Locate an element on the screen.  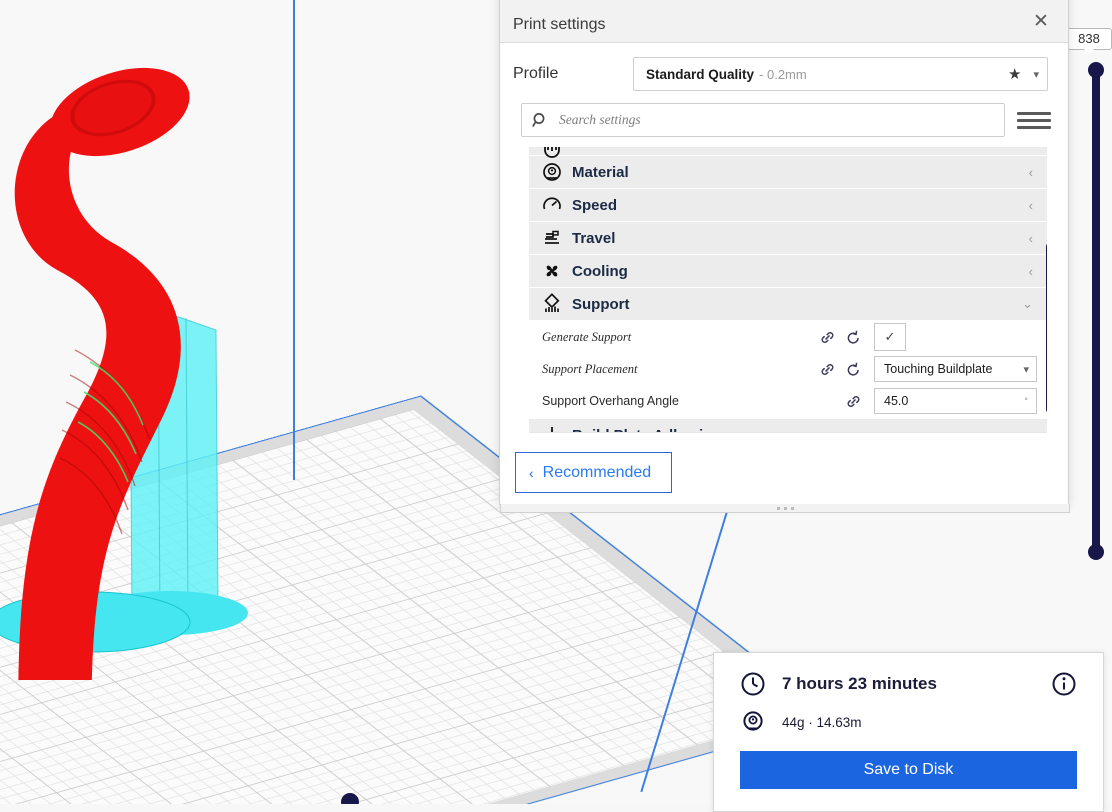
category-label: Support is located at coordinates (601, 304).